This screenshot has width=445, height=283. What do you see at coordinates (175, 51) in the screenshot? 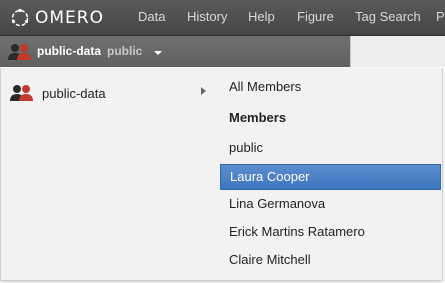
I see `group-selector: public-data public` at bounding box center [175, 51].